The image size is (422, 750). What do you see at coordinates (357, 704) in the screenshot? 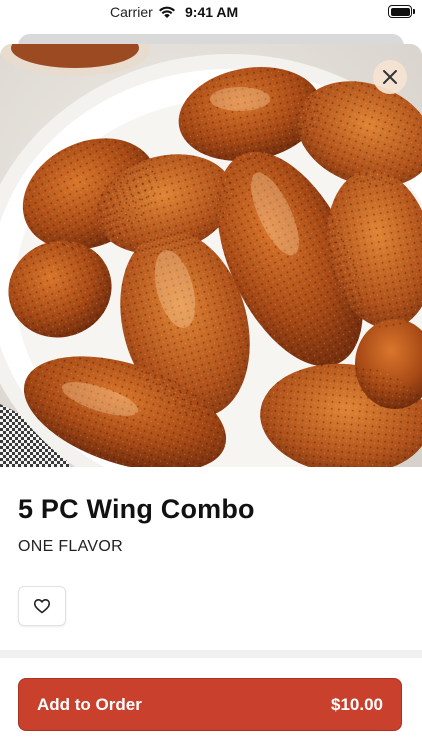
I see `price-label: $10.00` at bounding box center [357, 704].